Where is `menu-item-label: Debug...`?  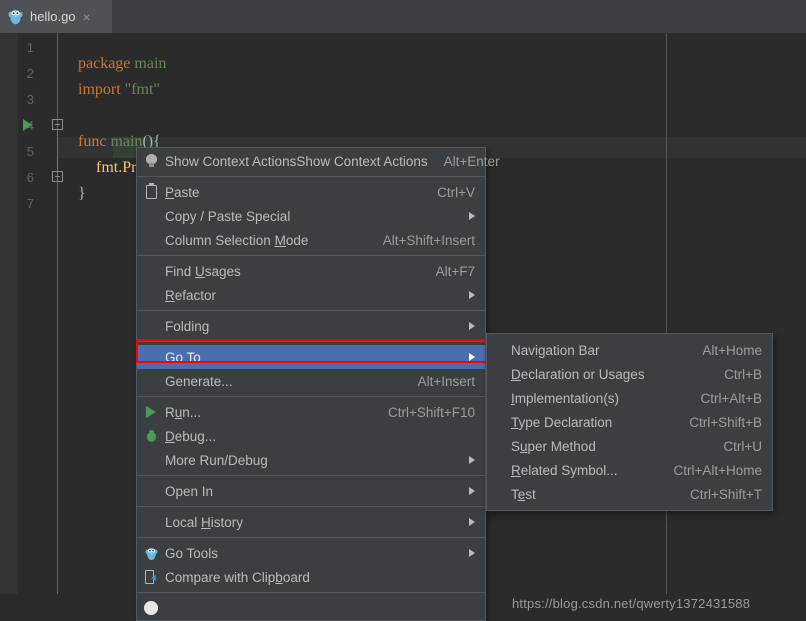
menu-item-label: Debug... is located at coordinates (191, 436).